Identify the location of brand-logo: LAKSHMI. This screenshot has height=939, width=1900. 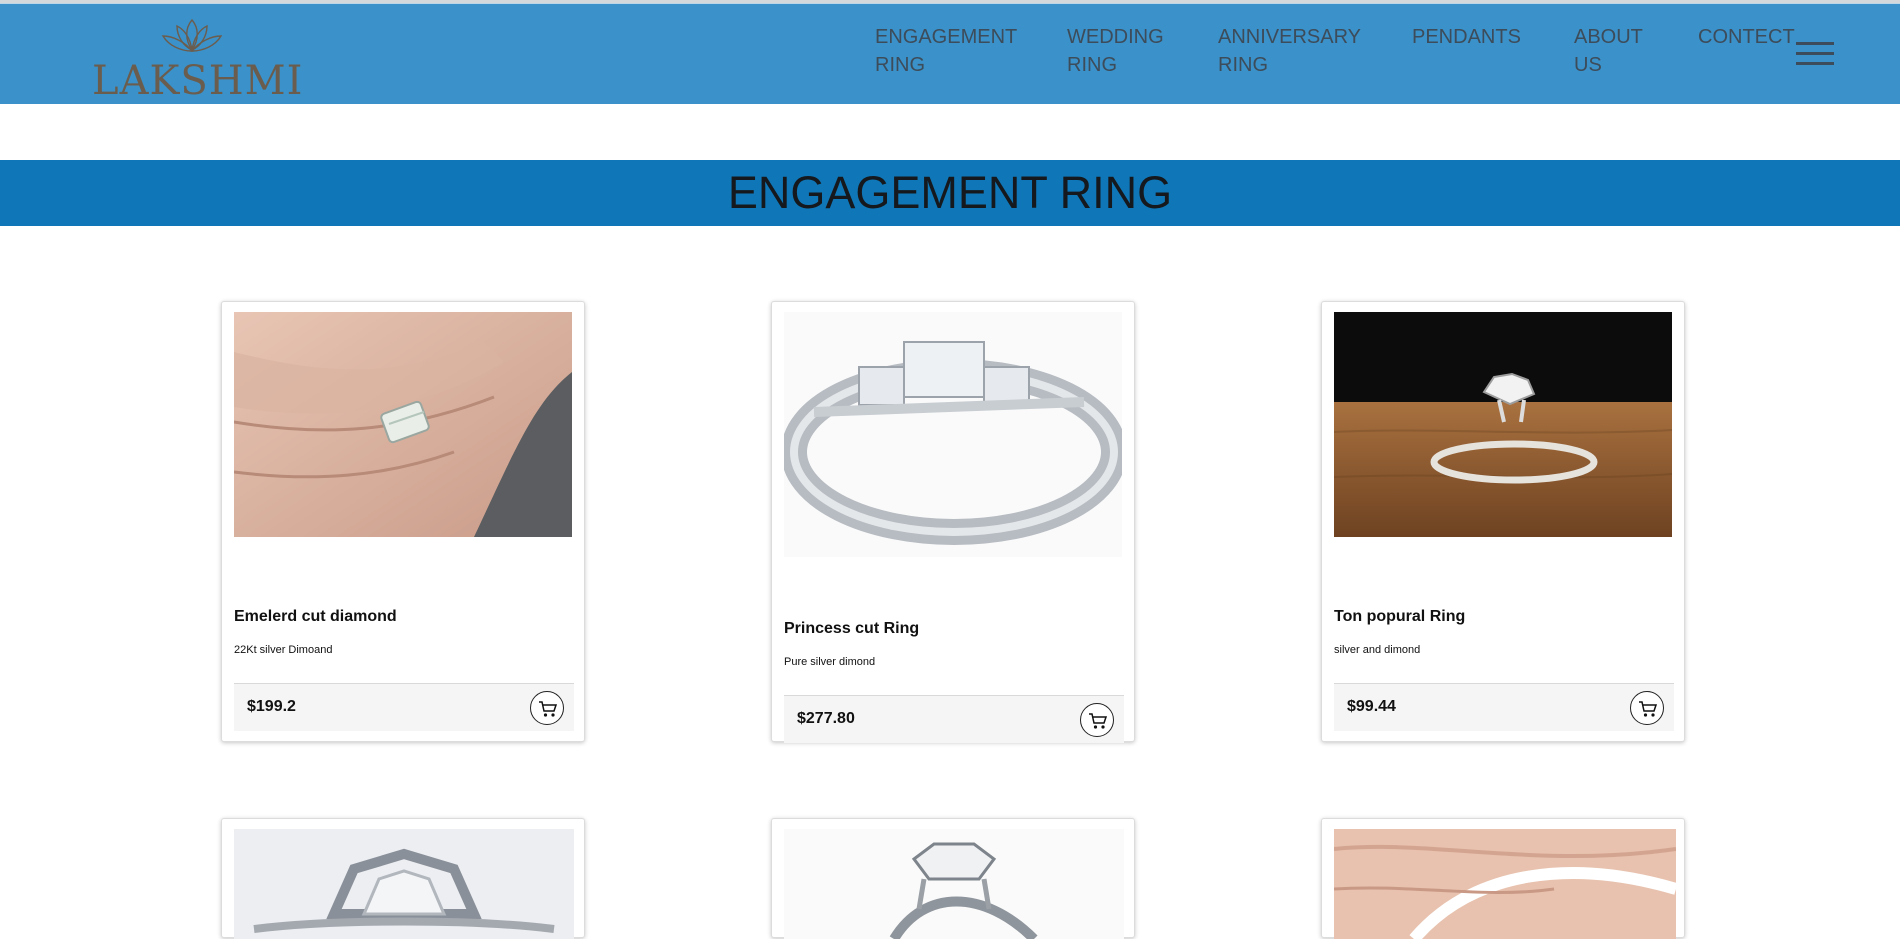
(197, 61).